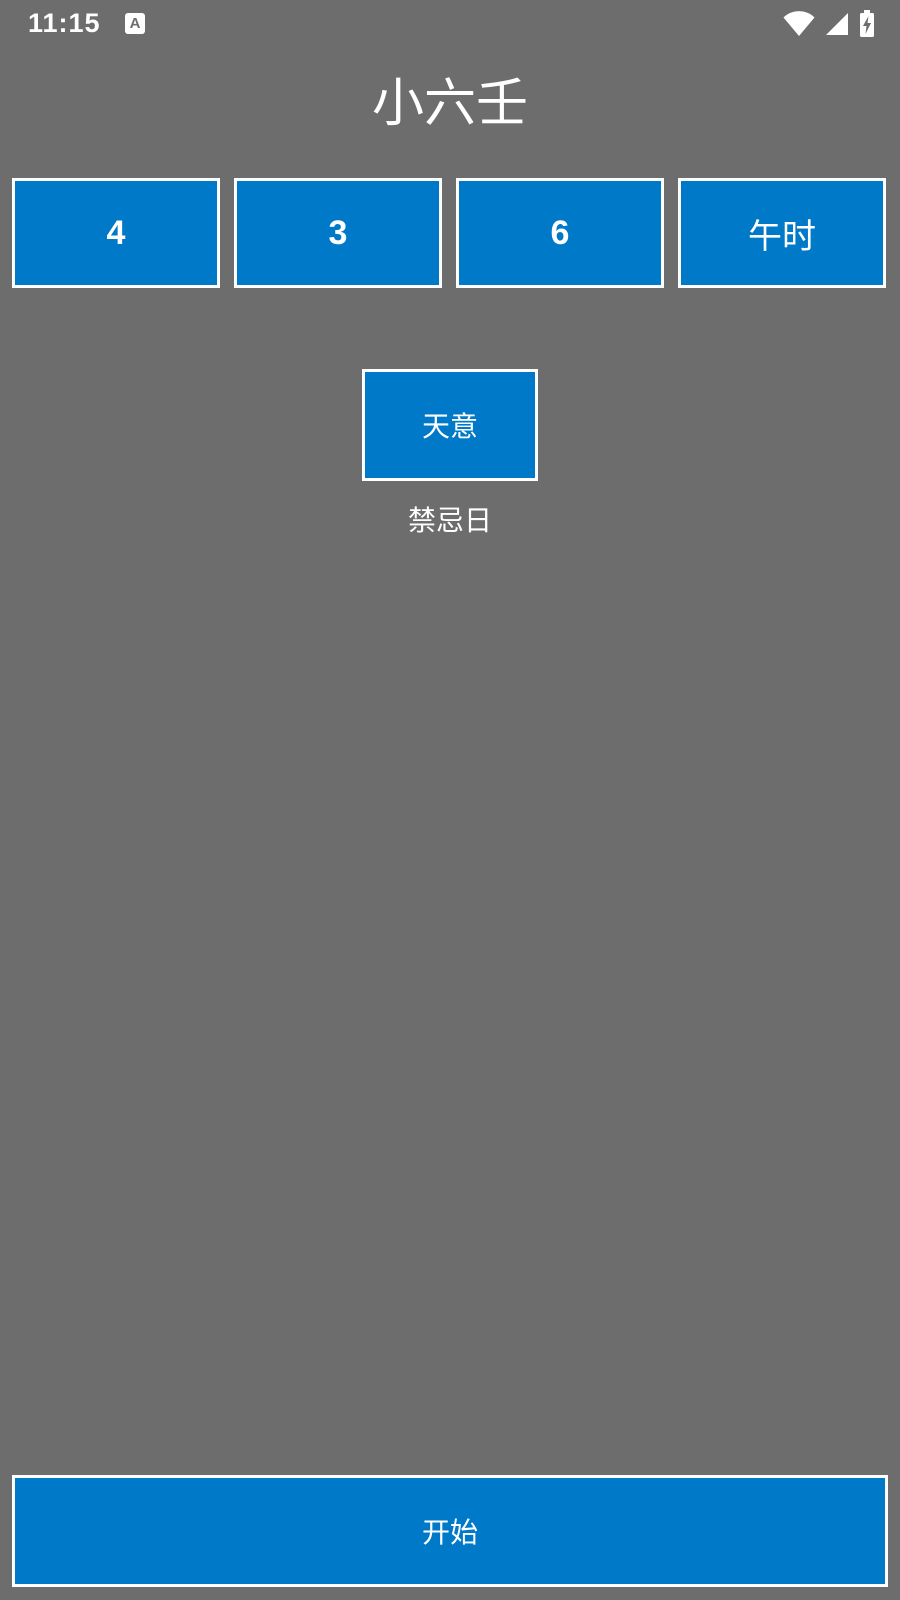 Image resolution: width=900 pixels, height=1600 pixels. Describe the element at coordinates (560, 233) in the screenshot. I see `value-box-third: 6` at that location.